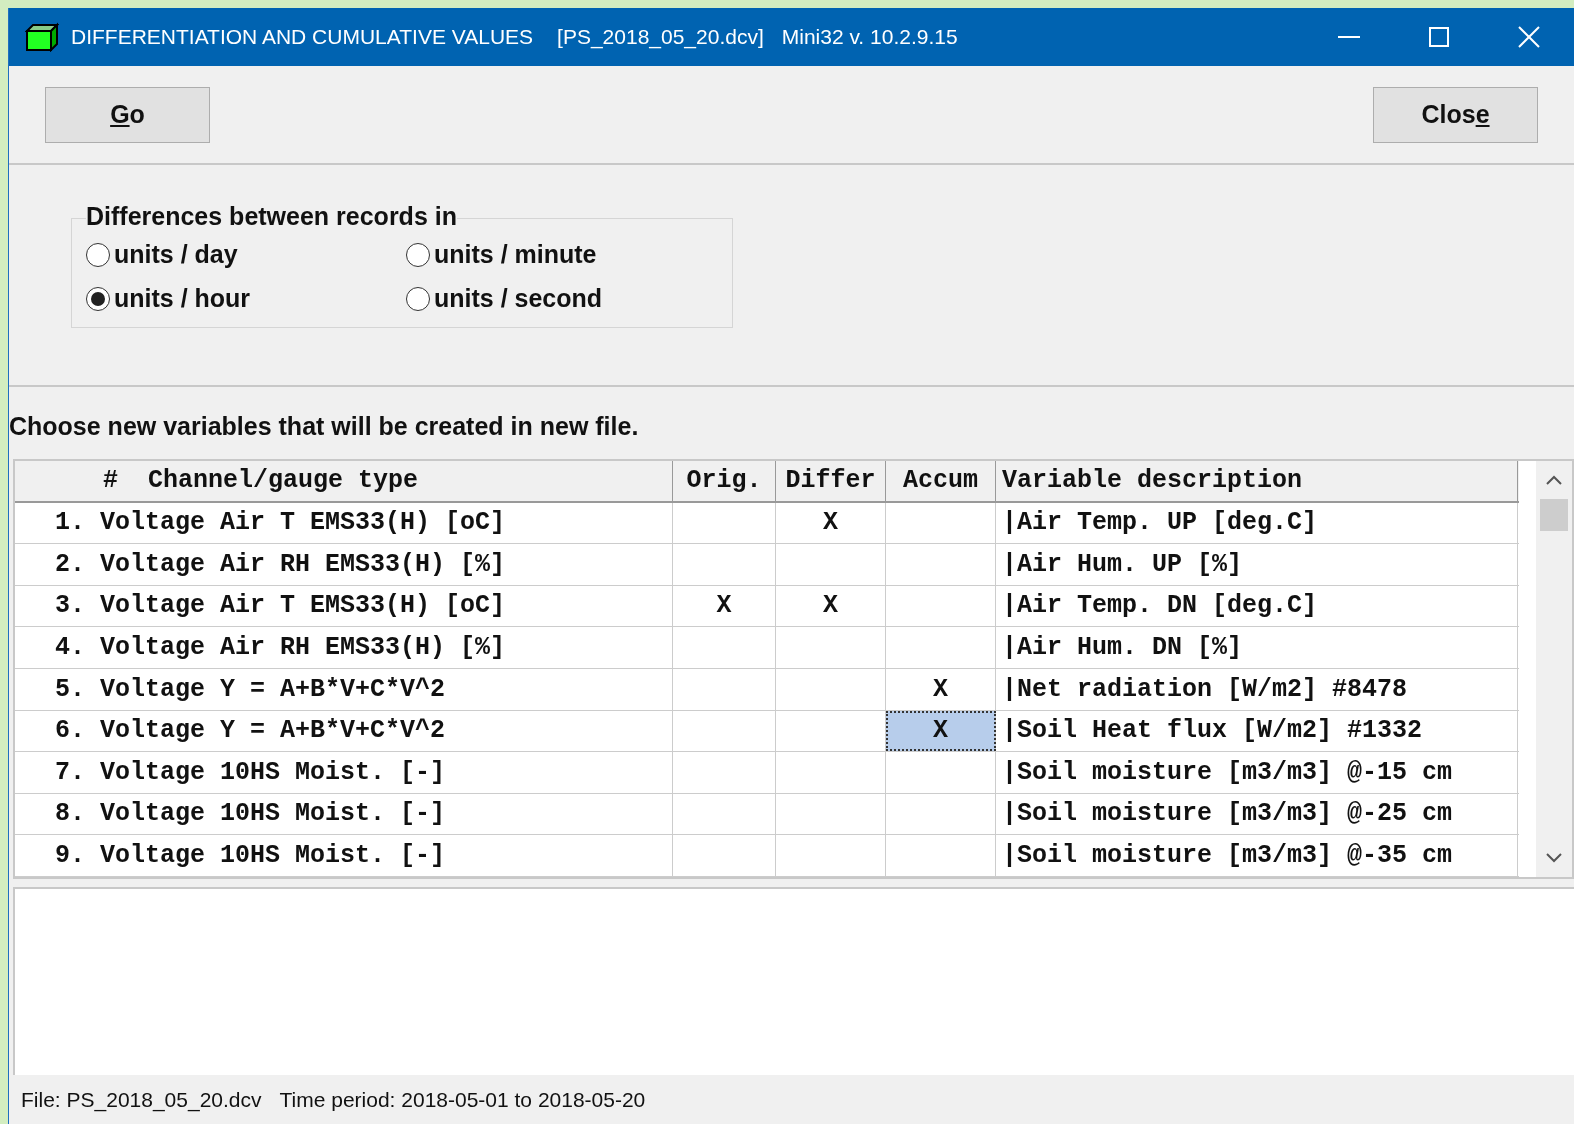 This screenshot has width=1574, height=1124. What do you see at coordinates (141, 1100) in the screenshot?
I see `status-file: File: PS_2018_05_20.dcv` at bounding box center [141, 1100].